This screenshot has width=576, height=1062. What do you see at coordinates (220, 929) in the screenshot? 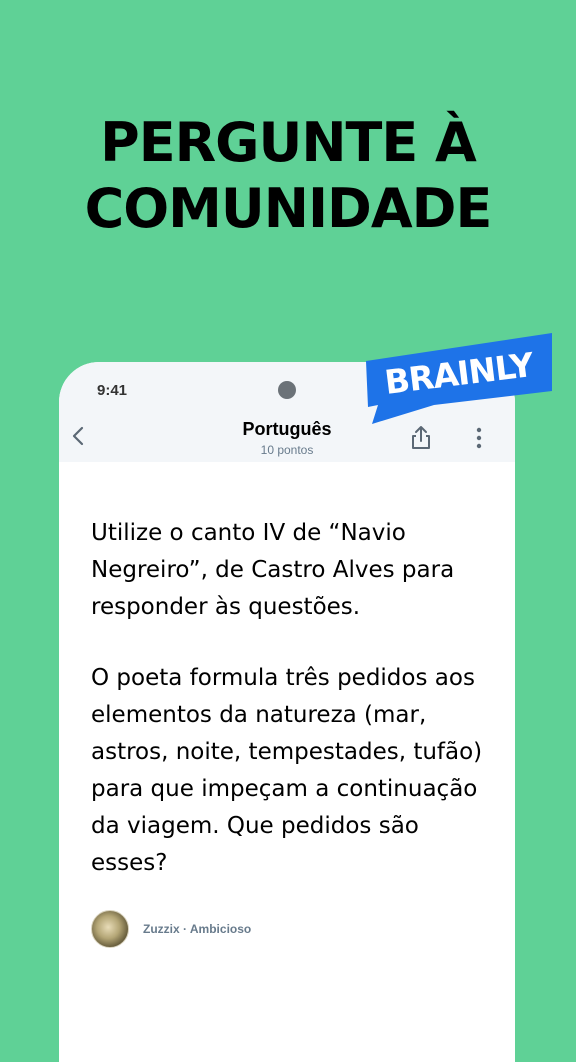
I see `author-rank: Ambicioso` at bounding box center [220, 929].